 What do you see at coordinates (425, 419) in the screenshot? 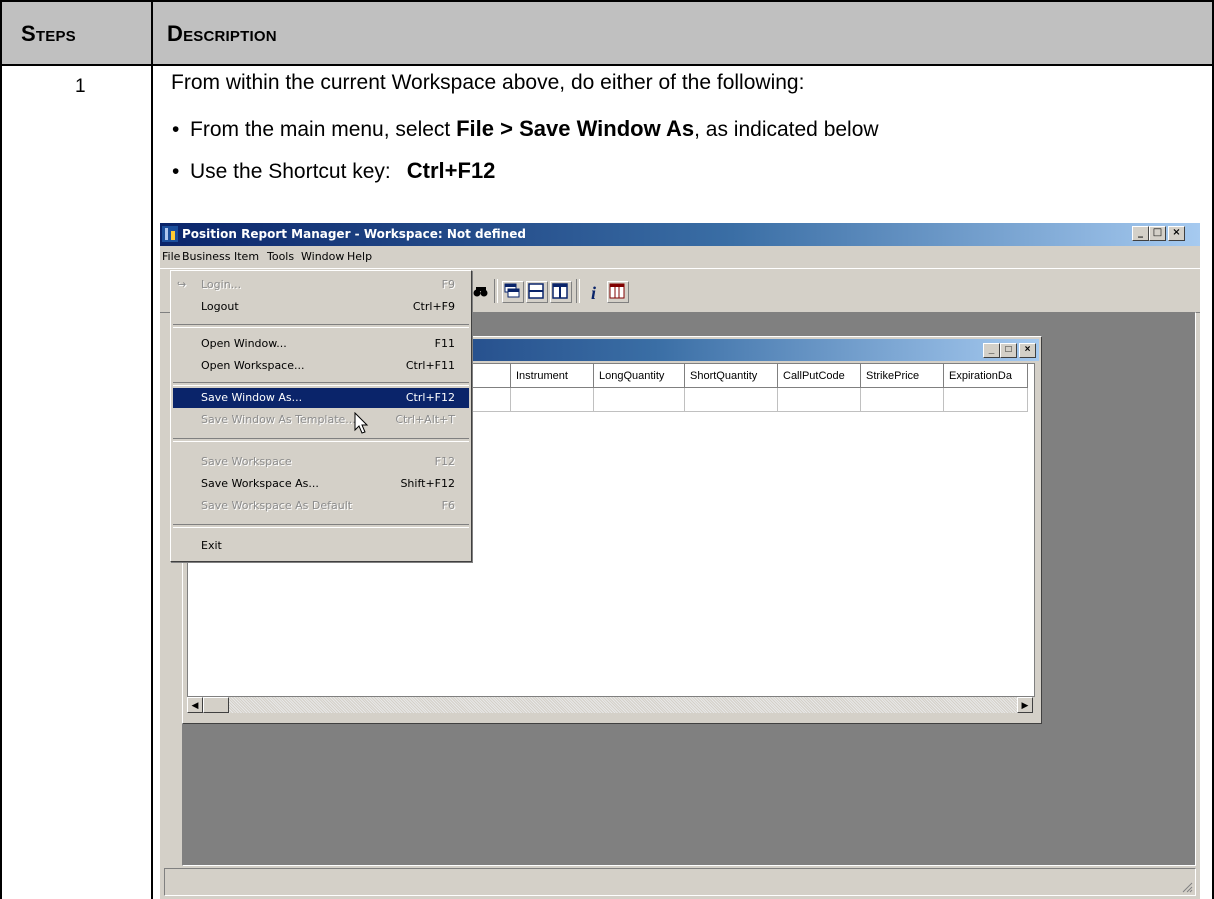
I see `menu-item-shortcut: Ctrl+Alt+T` at bounding box center [425, 419].